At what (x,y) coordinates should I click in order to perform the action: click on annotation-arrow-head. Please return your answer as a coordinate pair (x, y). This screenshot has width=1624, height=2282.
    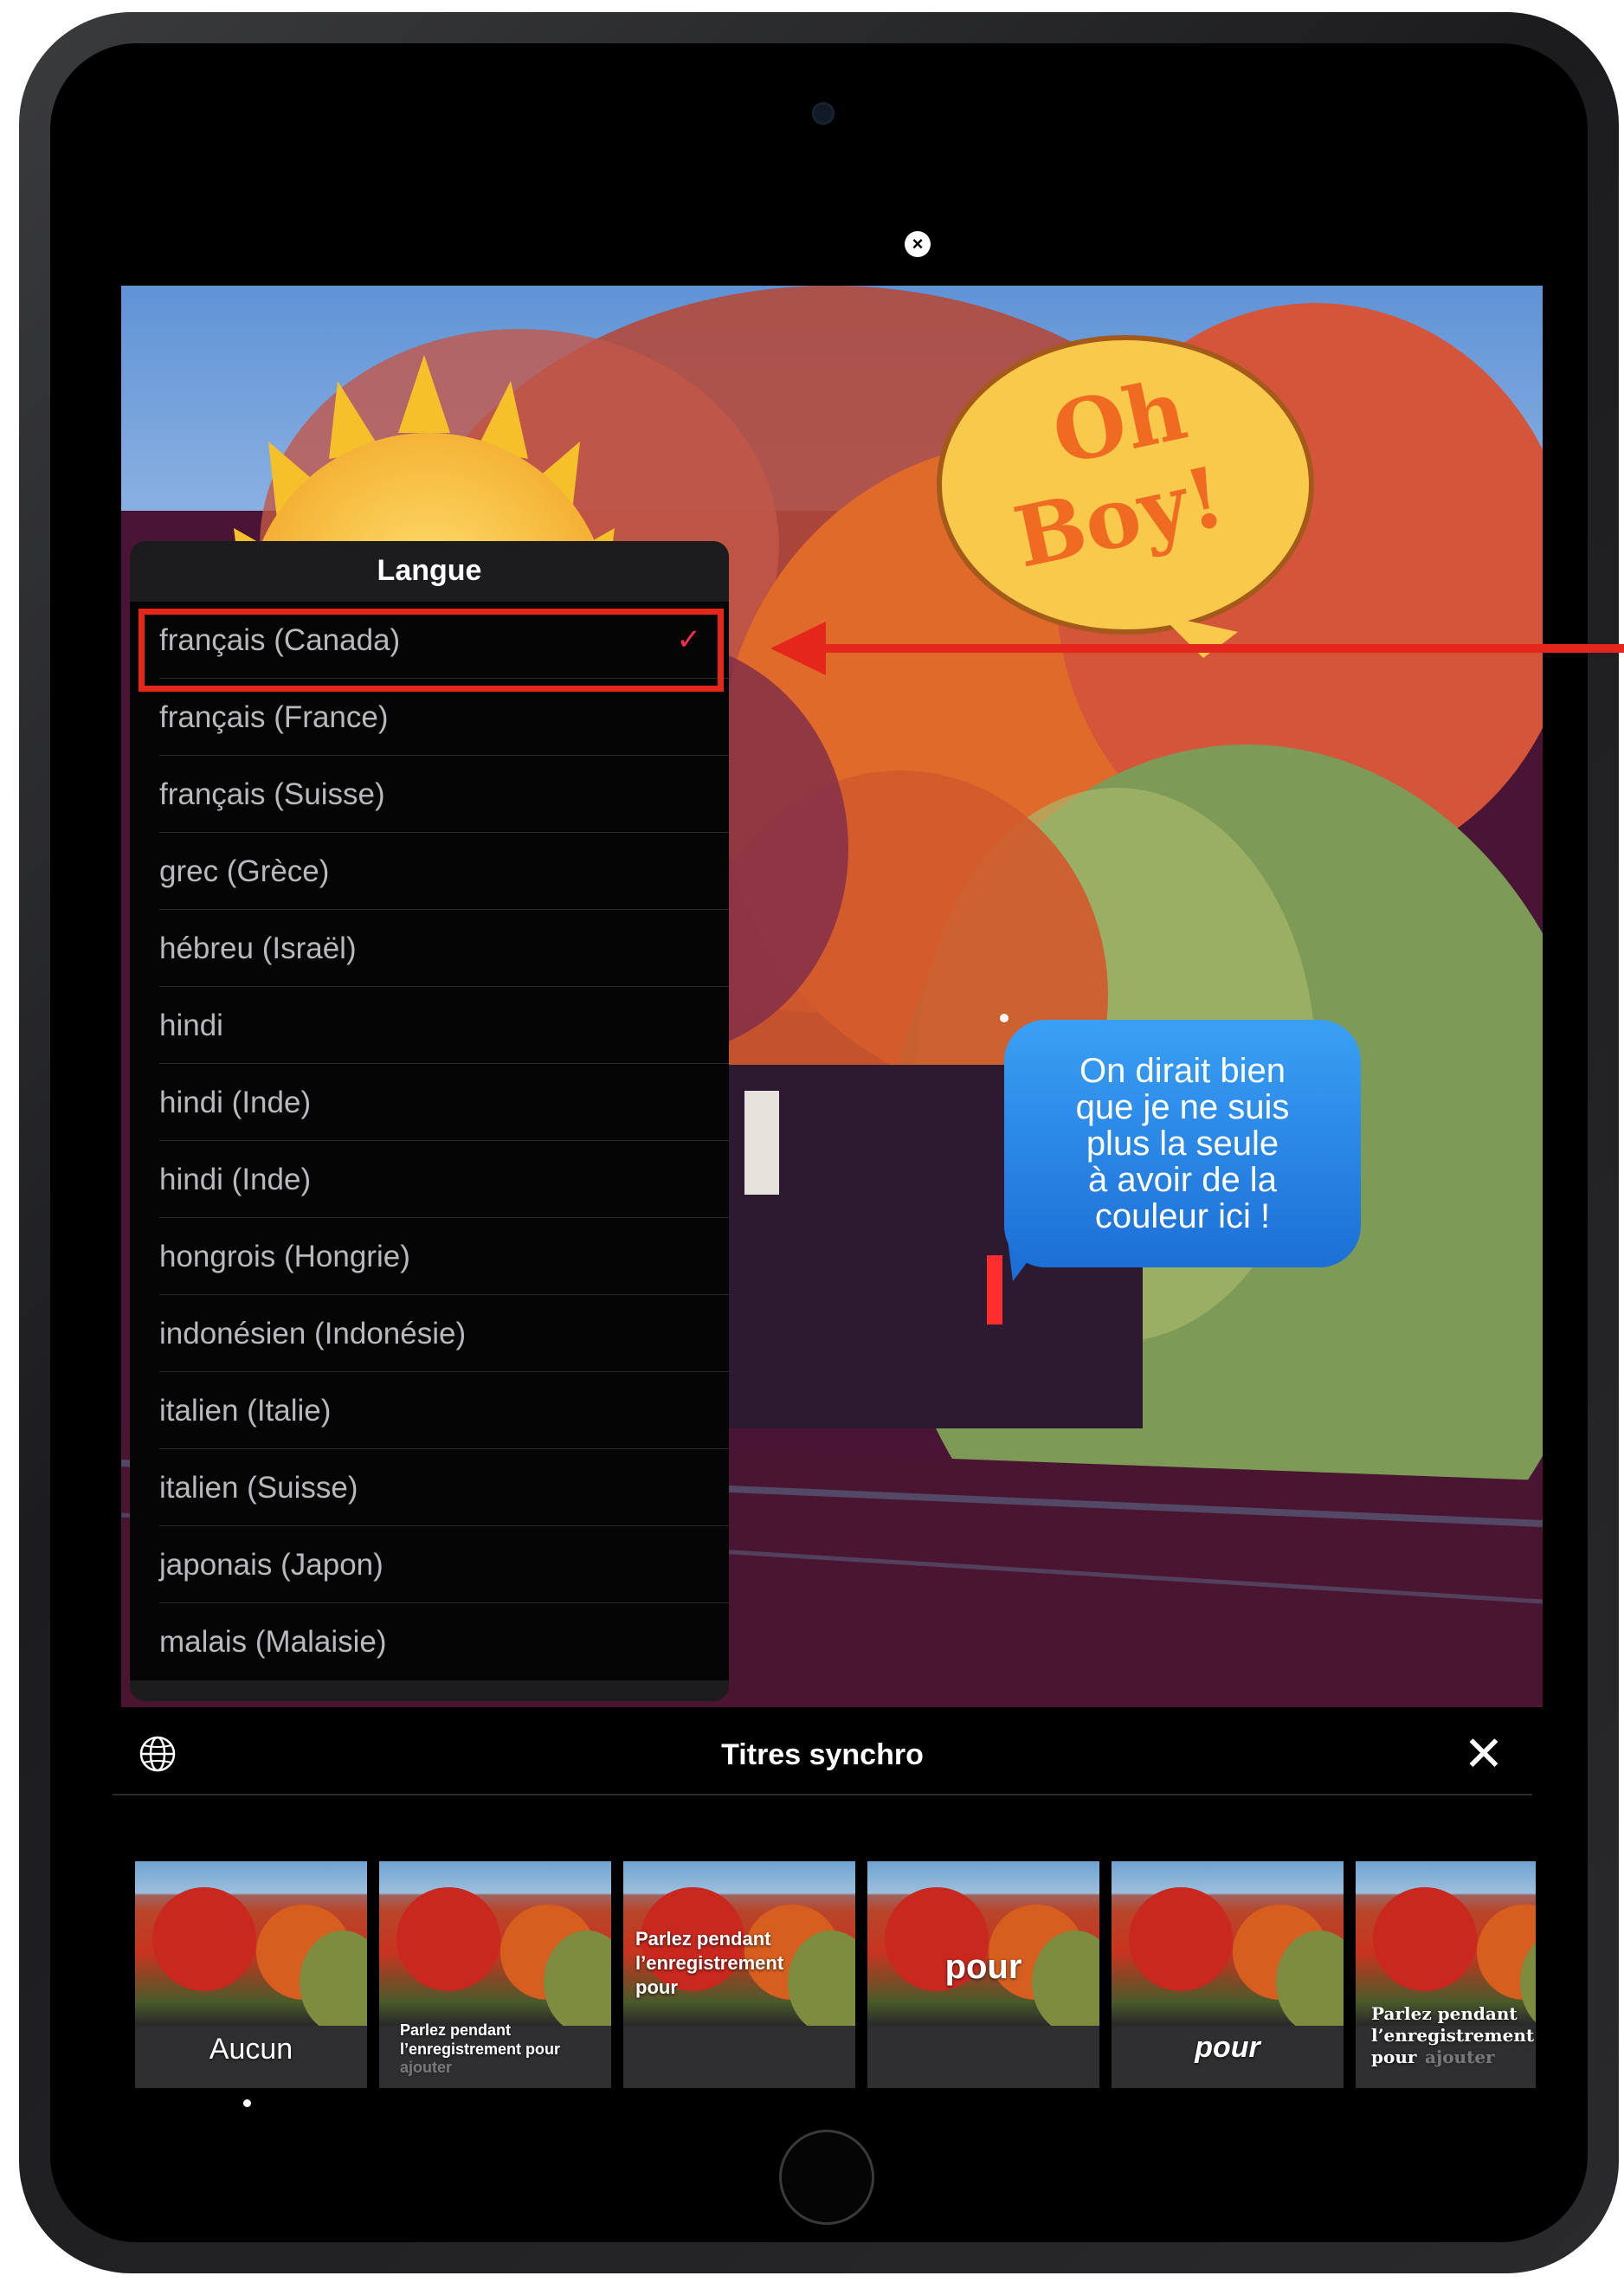
    Looking at the image, I should click on (798, 649).